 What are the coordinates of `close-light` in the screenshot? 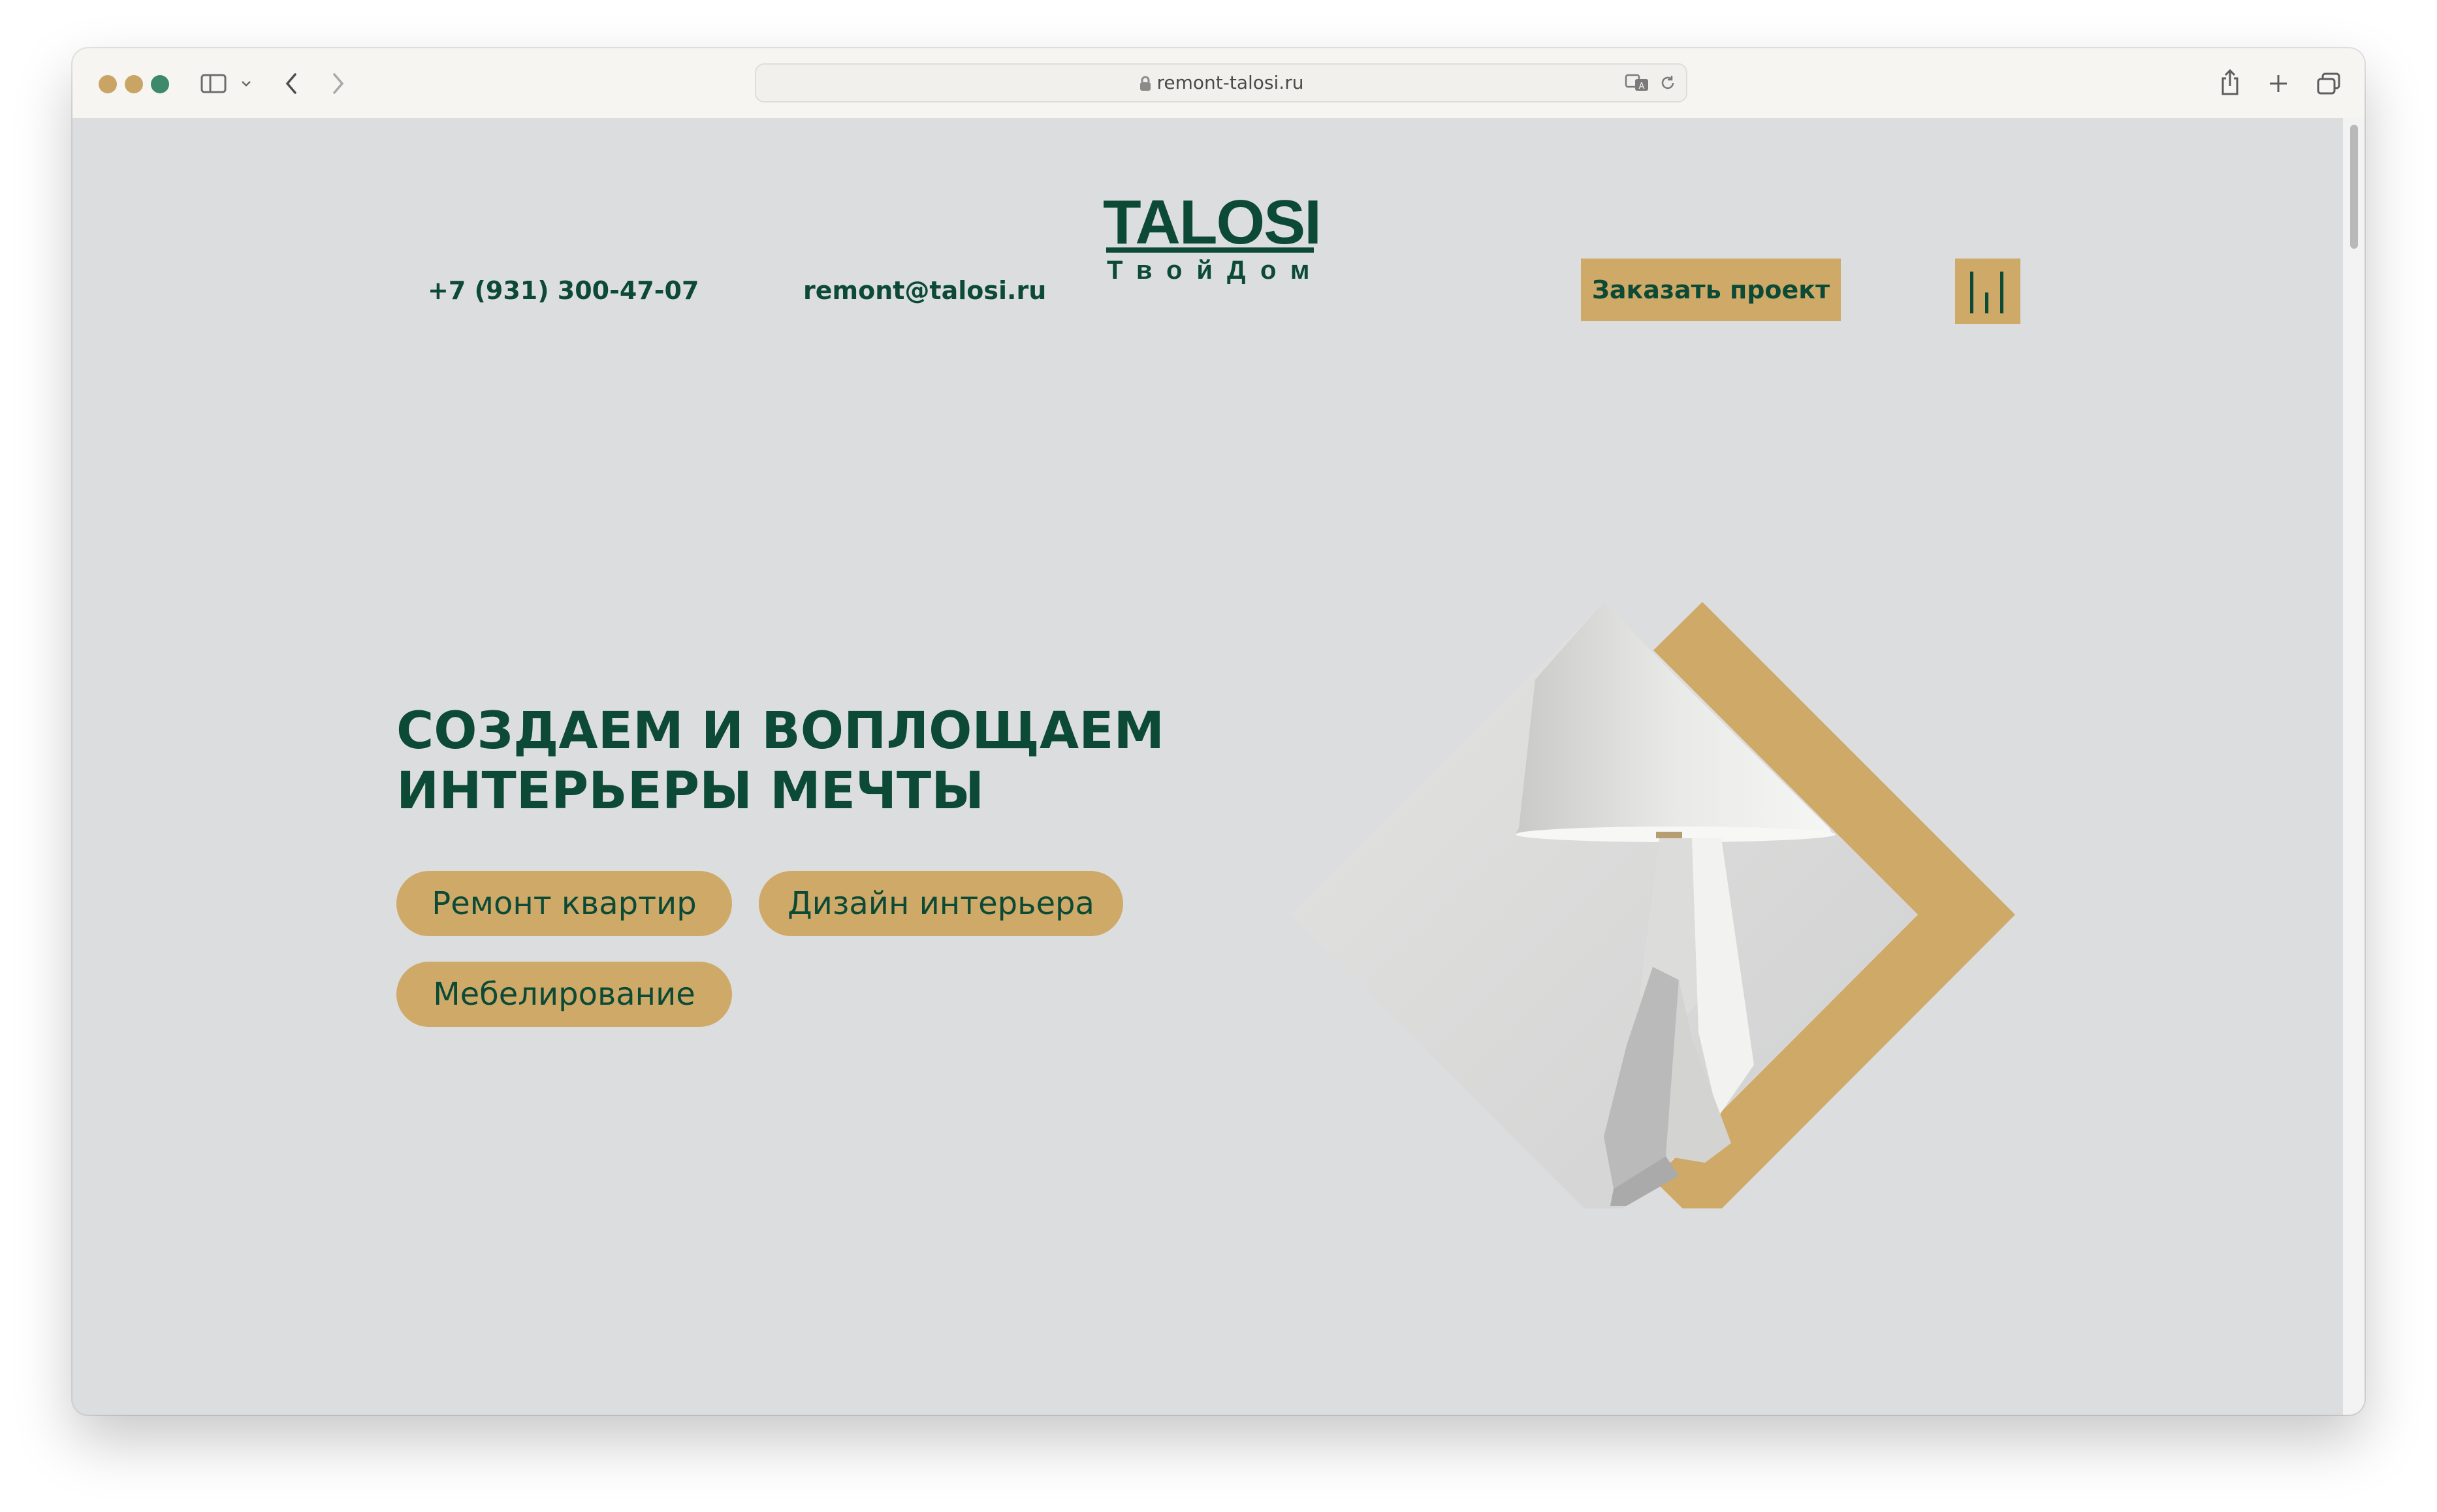 It's located at (108, 84).